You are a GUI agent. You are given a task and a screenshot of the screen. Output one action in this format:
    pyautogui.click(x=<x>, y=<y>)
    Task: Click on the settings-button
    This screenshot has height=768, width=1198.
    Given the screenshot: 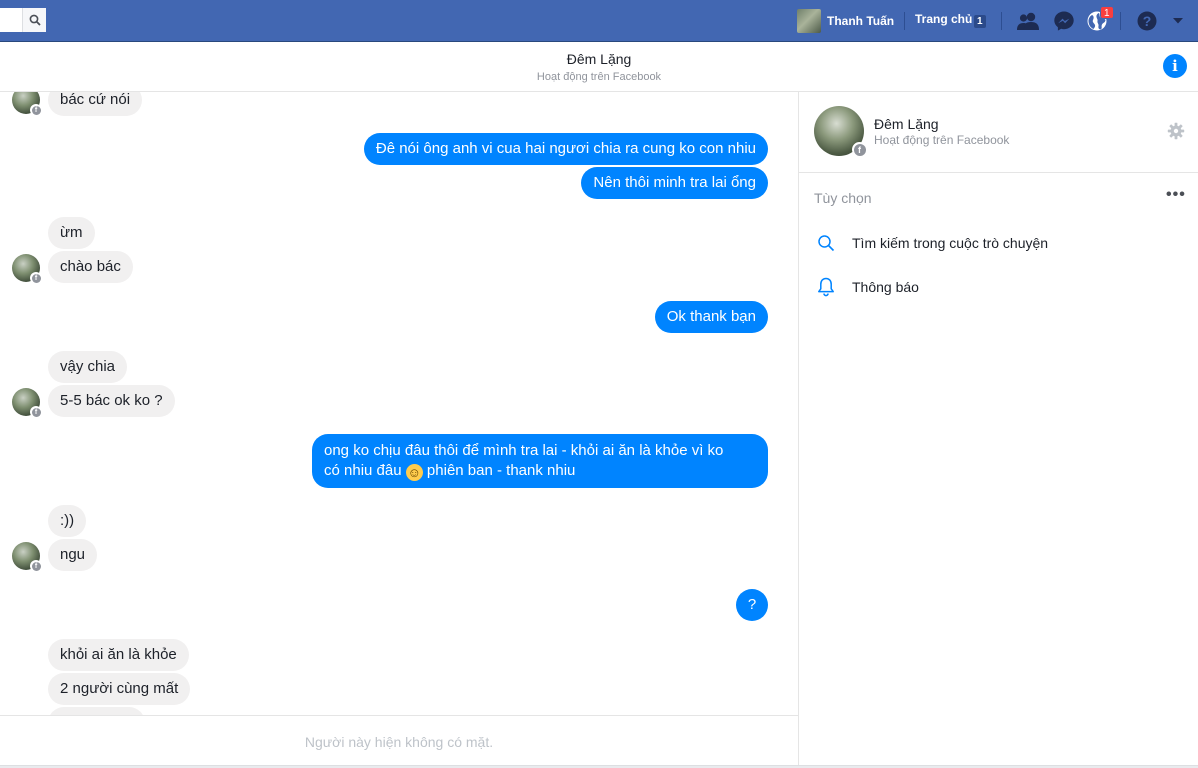 What is the action you would take?
    pyautogui.click(x=1176, y=131)
    